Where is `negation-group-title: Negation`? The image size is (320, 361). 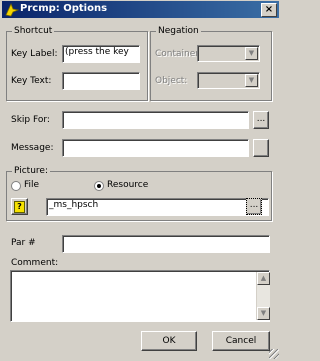
negation-group-title: Negation is located at coordinates (178, 31).